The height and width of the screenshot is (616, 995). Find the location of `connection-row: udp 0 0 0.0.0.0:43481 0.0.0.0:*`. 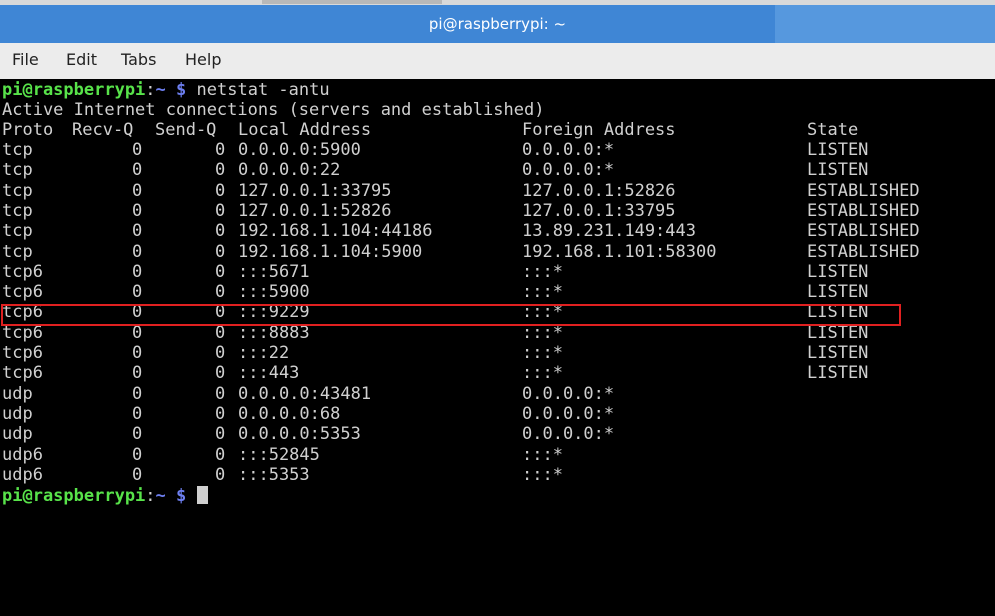

connection-row: udp 0 0 0.0.0.0:43481 0.0.0.0:* is located at coordinates (497, 394).